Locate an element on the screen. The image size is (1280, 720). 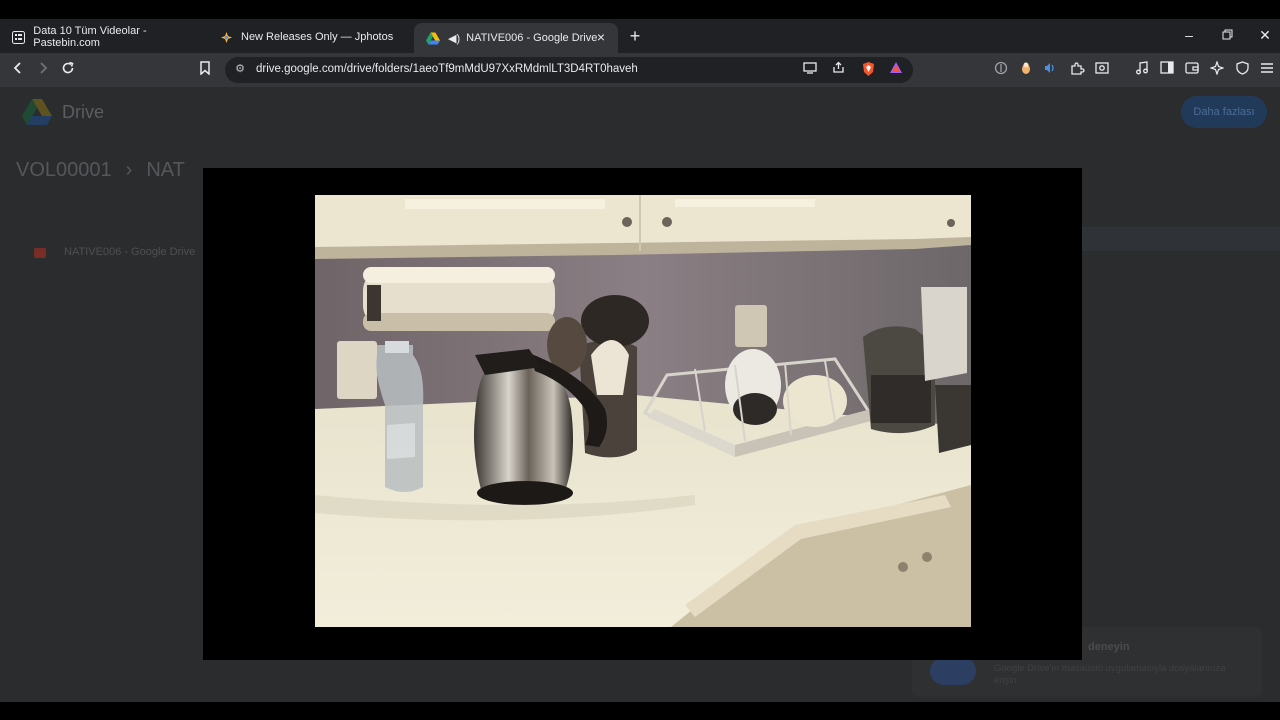
tab-jphotos: New Releases Only — Jphotos is located at coordinates (310, 37).